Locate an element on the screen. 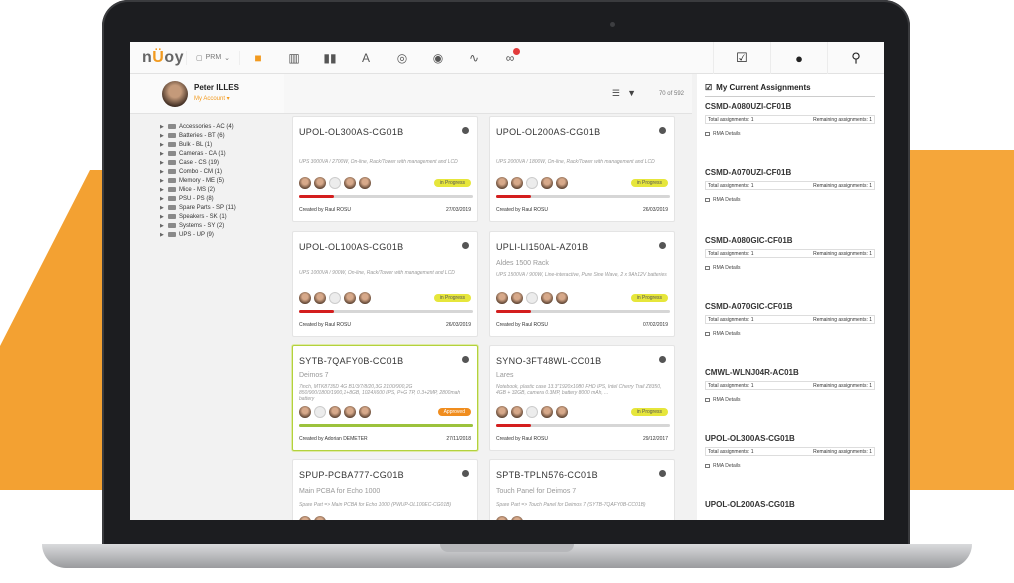 The image size is (1014, 583). result-count: 70 of 592 is located at coordinates (671, 94).